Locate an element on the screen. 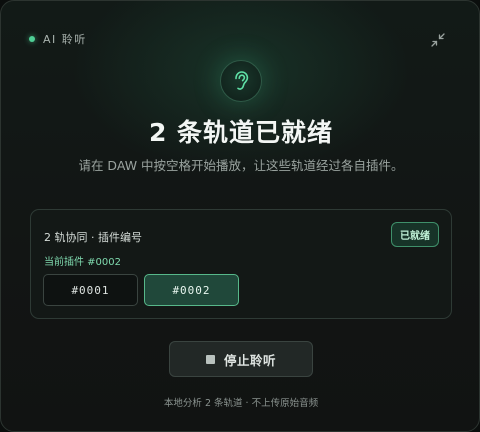 Image resolution: width=480 pixels, height=432 pixels. collapse-button is located at coordinates (438, 40).